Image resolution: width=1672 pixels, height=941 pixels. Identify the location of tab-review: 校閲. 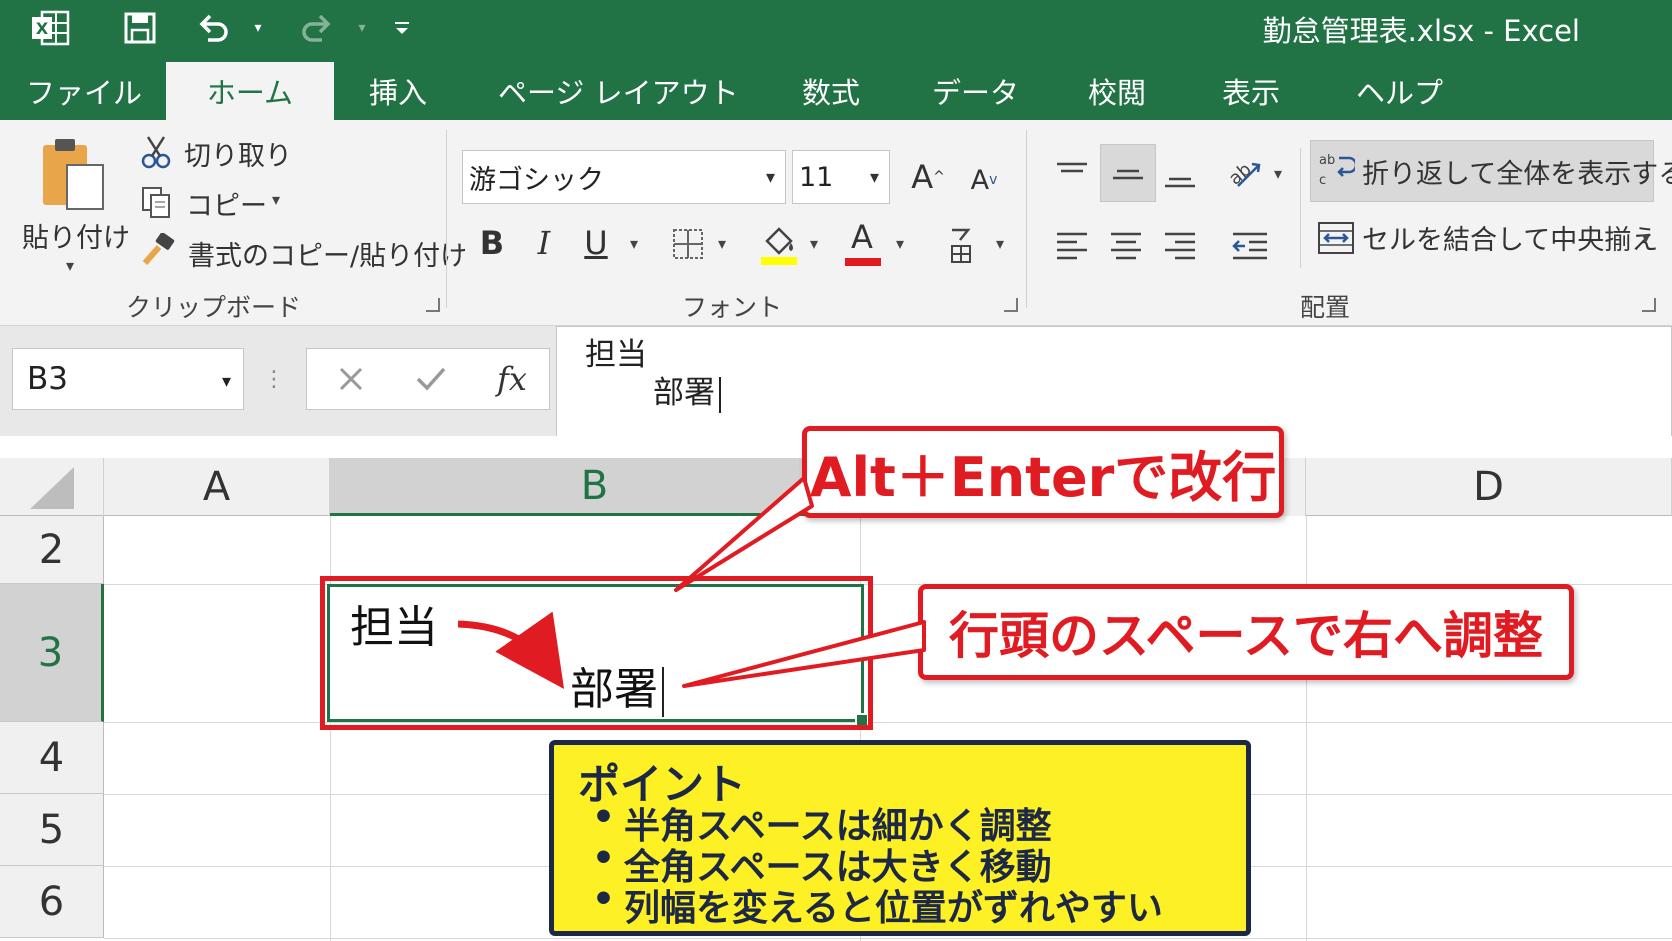
(1117, 91).